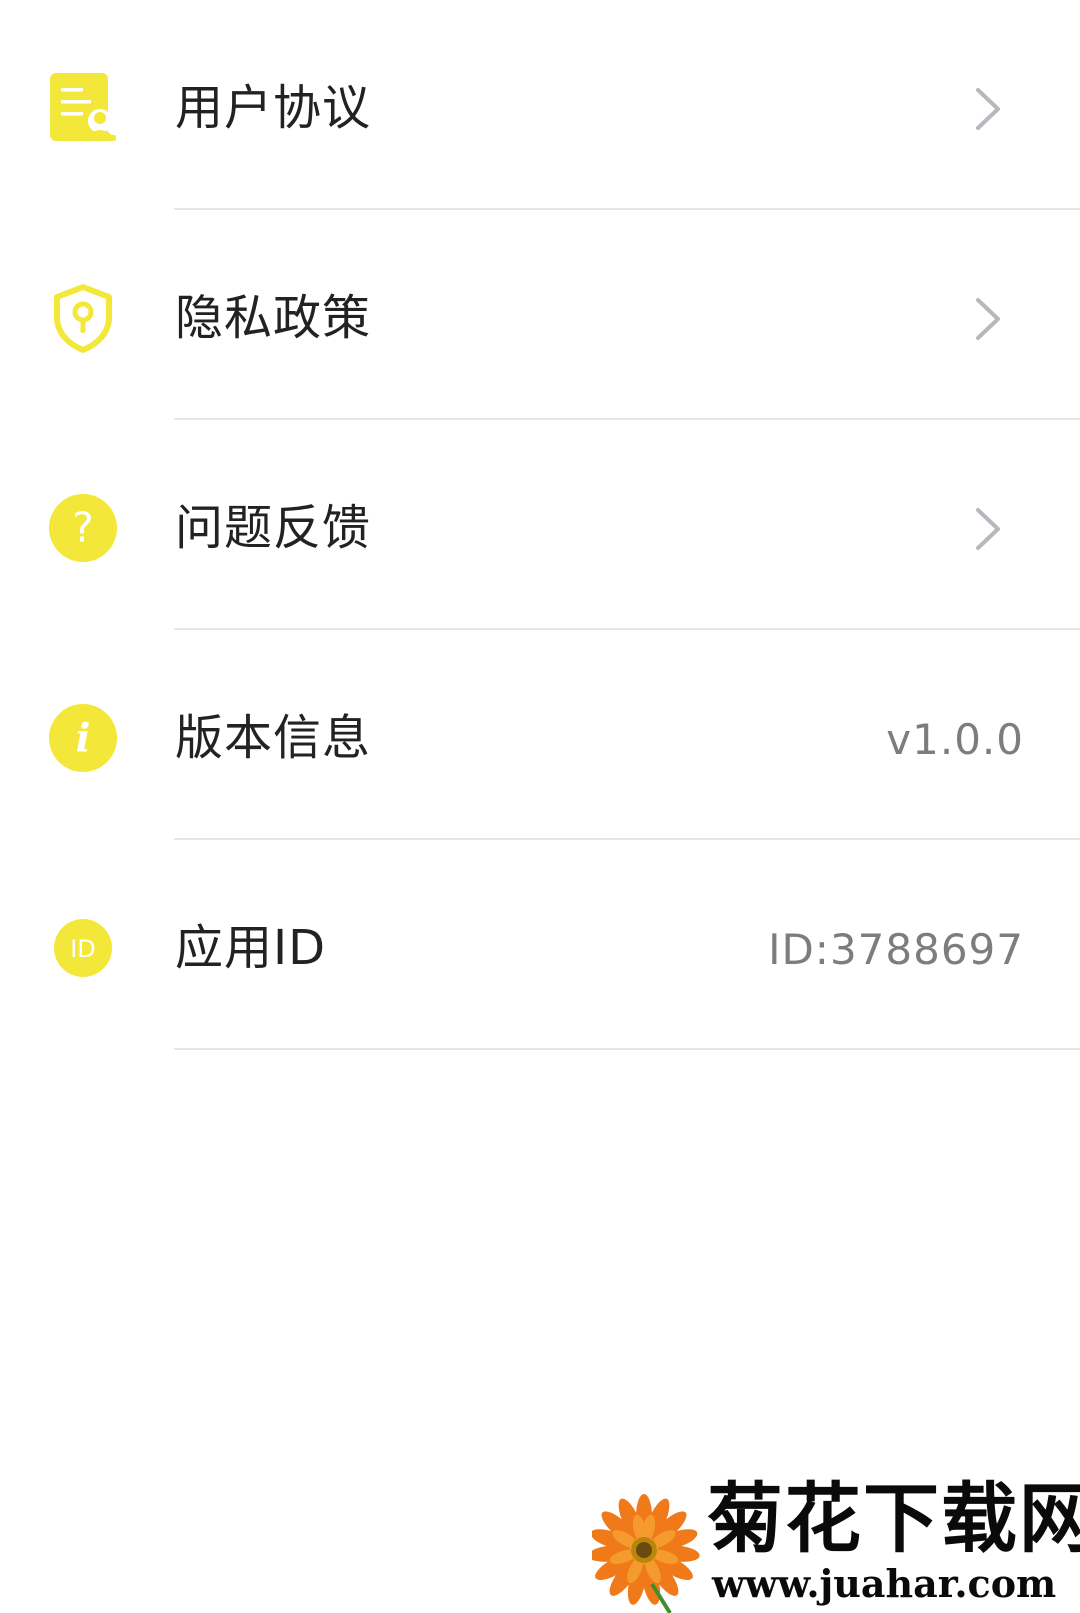 This screenshot has width=1080, height=1613. Describe the element at coordinates (540, 105) in the screenshot. I see `menu-item-user-agreement: 用户协议` at that location.